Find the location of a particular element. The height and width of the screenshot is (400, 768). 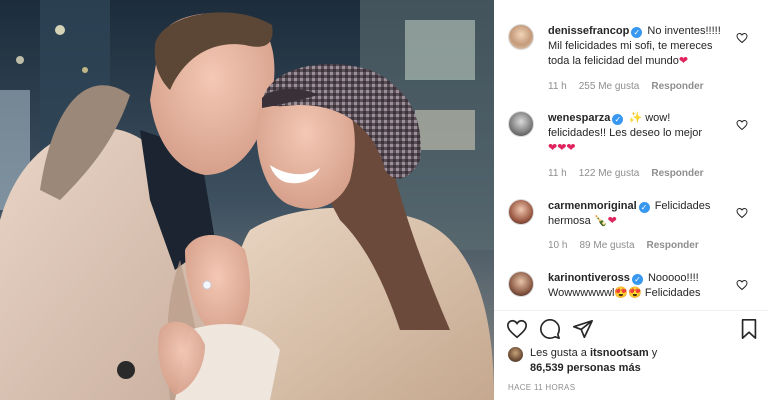

comment-username: carmenmoriginal is located at coordinates (592, 206).